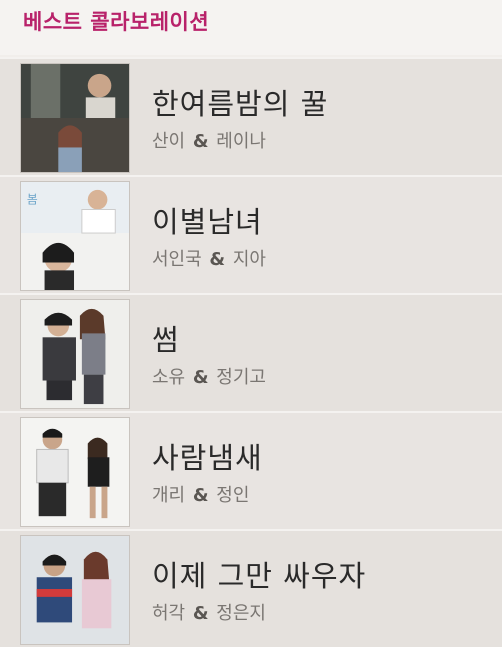  I want to click on song-title: 이별남녀, so click(207, 222).